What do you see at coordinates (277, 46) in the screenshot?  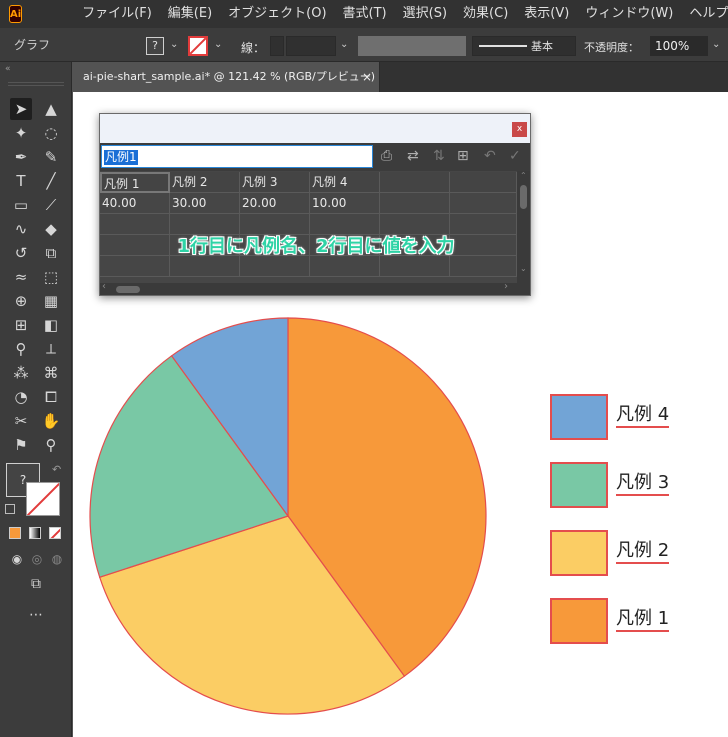 I see `stroke-stepper` at bounding box center [277, 46].